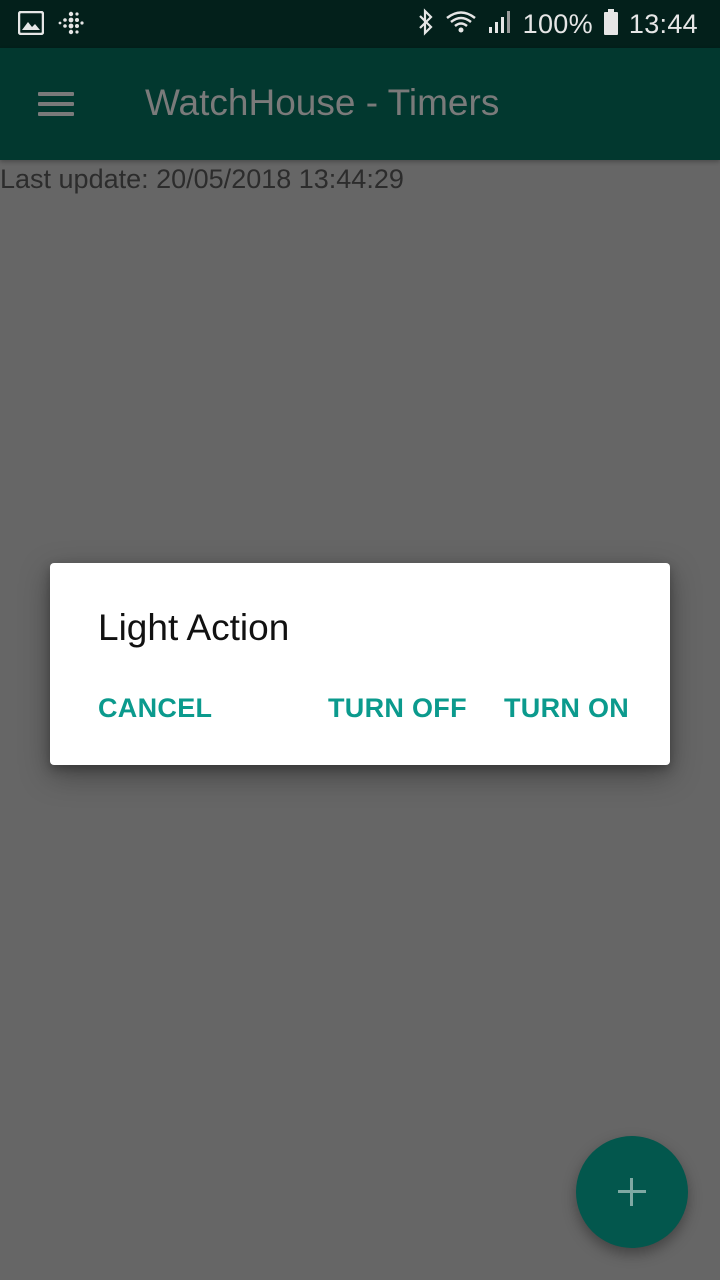 The image size is (720, 1280). I want to click on status-bar: 100% 13:44, so click(360, 24).